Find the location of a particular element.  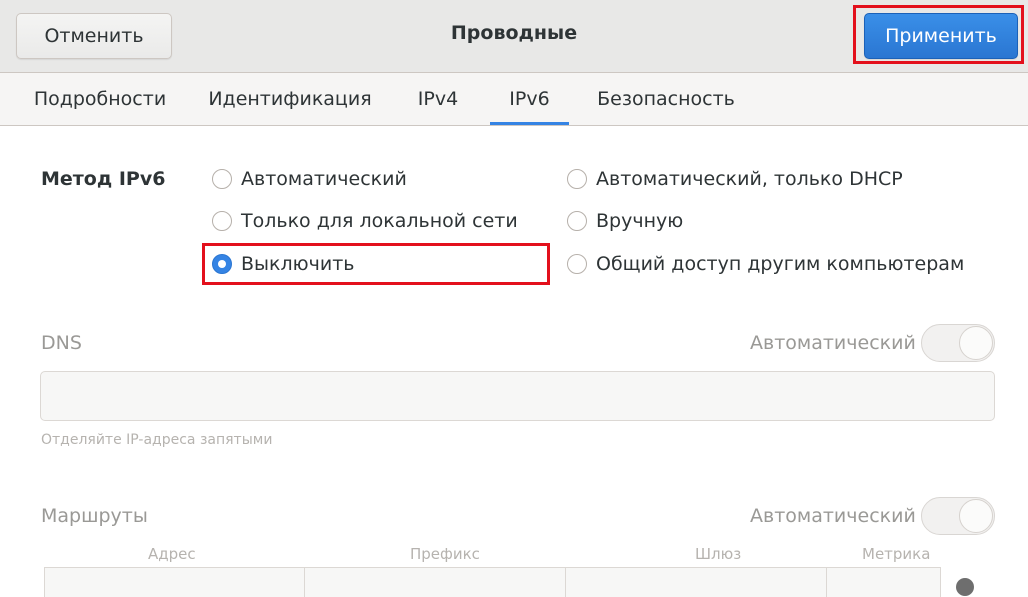

routes-title: Маршруты is located at coordinates (94, 516).